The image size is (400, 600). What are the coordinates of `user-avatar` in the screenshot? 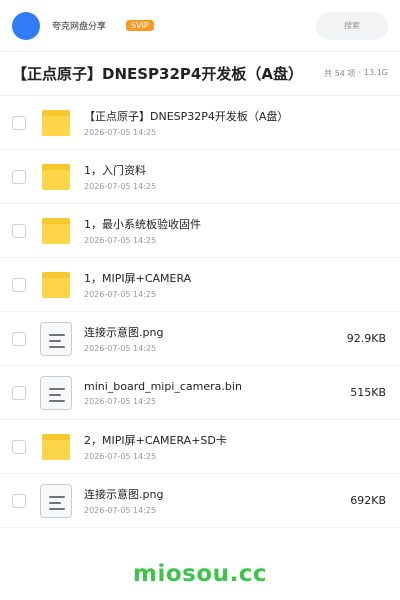 It's located at (26, 25).